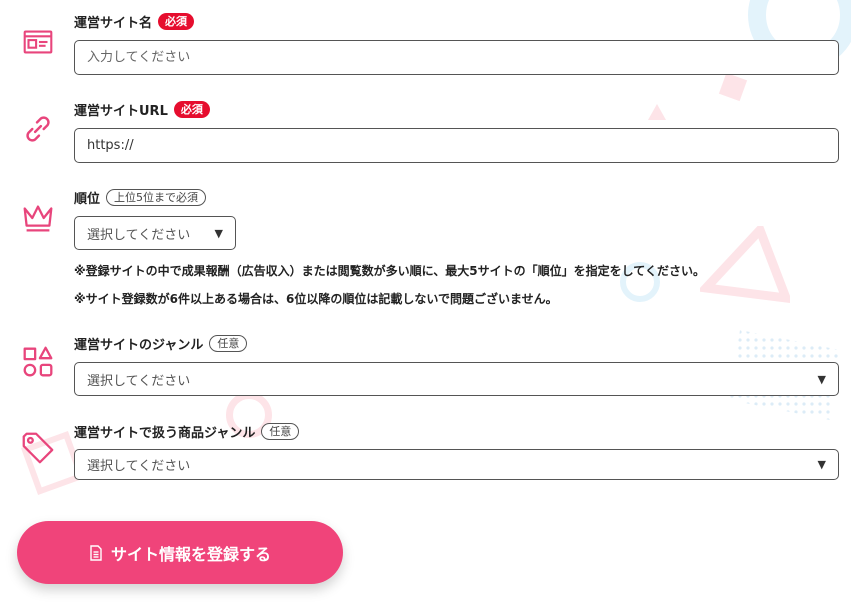 The image size is (851, 605). I want to click on rank-label-row: 順位 上位5位まで必須, so click(140, 197).